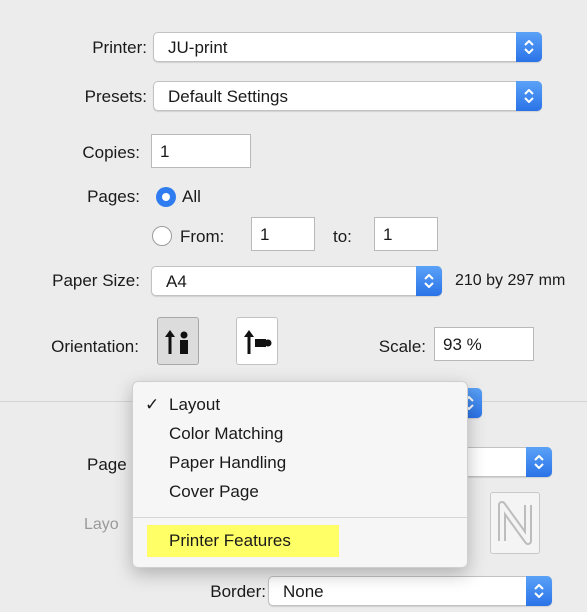 The image size is (587, 612). Describe the element at coordinates (529, 96) in the screenshot. I see `presets-stepper-icon` at that location.